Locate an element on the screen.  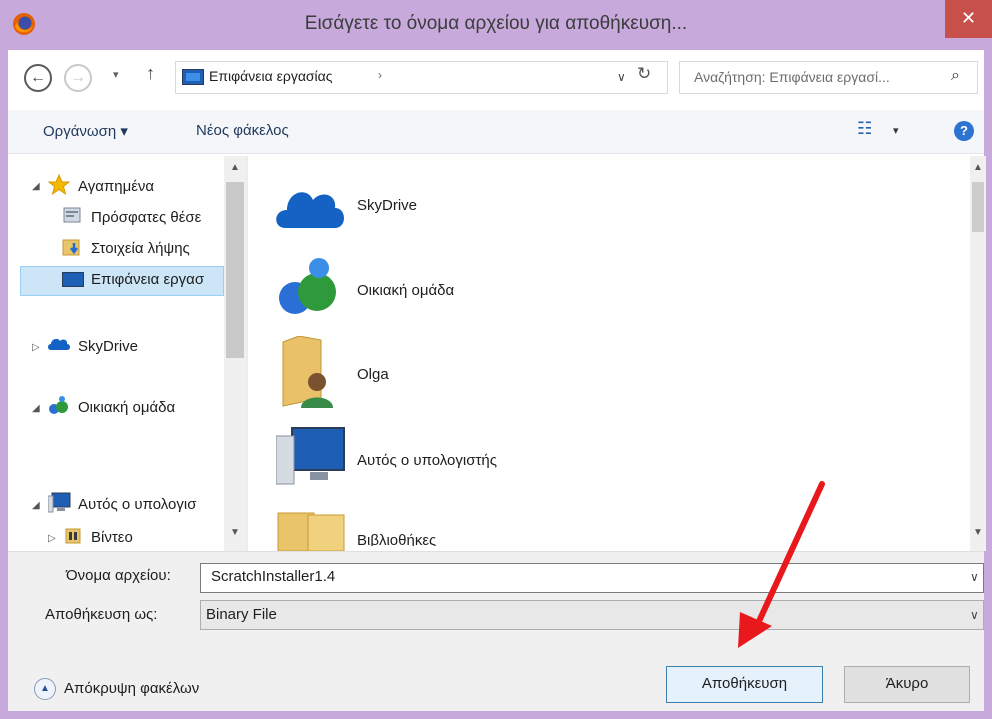
filename-label: Όνομα αρχείου: is located at coordinates (118, 575).